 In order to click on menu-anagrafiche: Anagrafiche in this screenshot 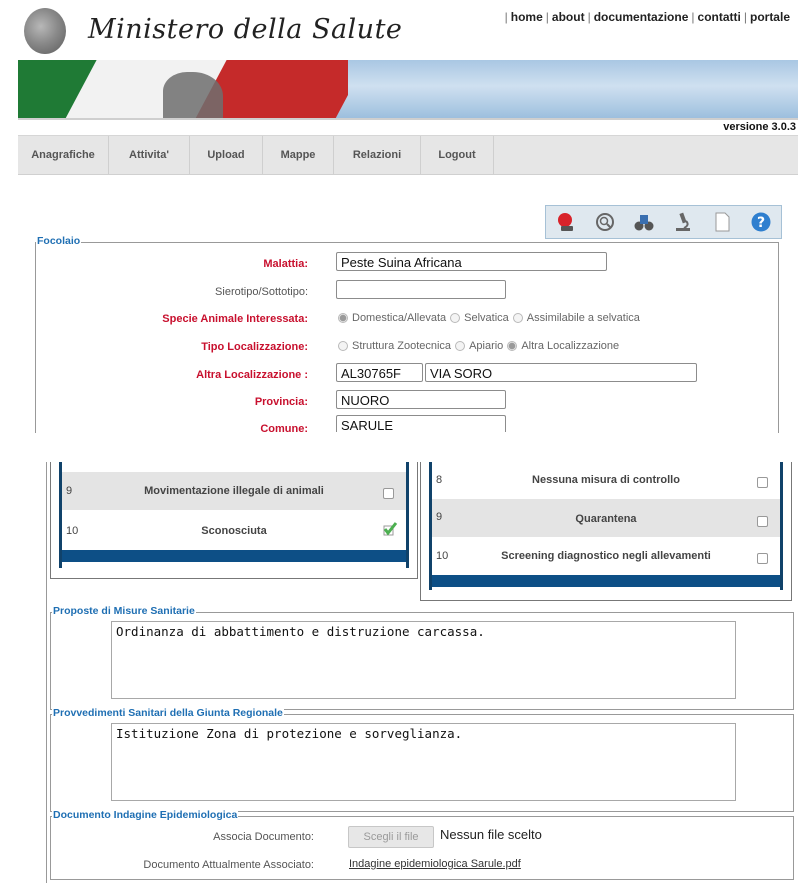, I will do `click(63, 155)`.